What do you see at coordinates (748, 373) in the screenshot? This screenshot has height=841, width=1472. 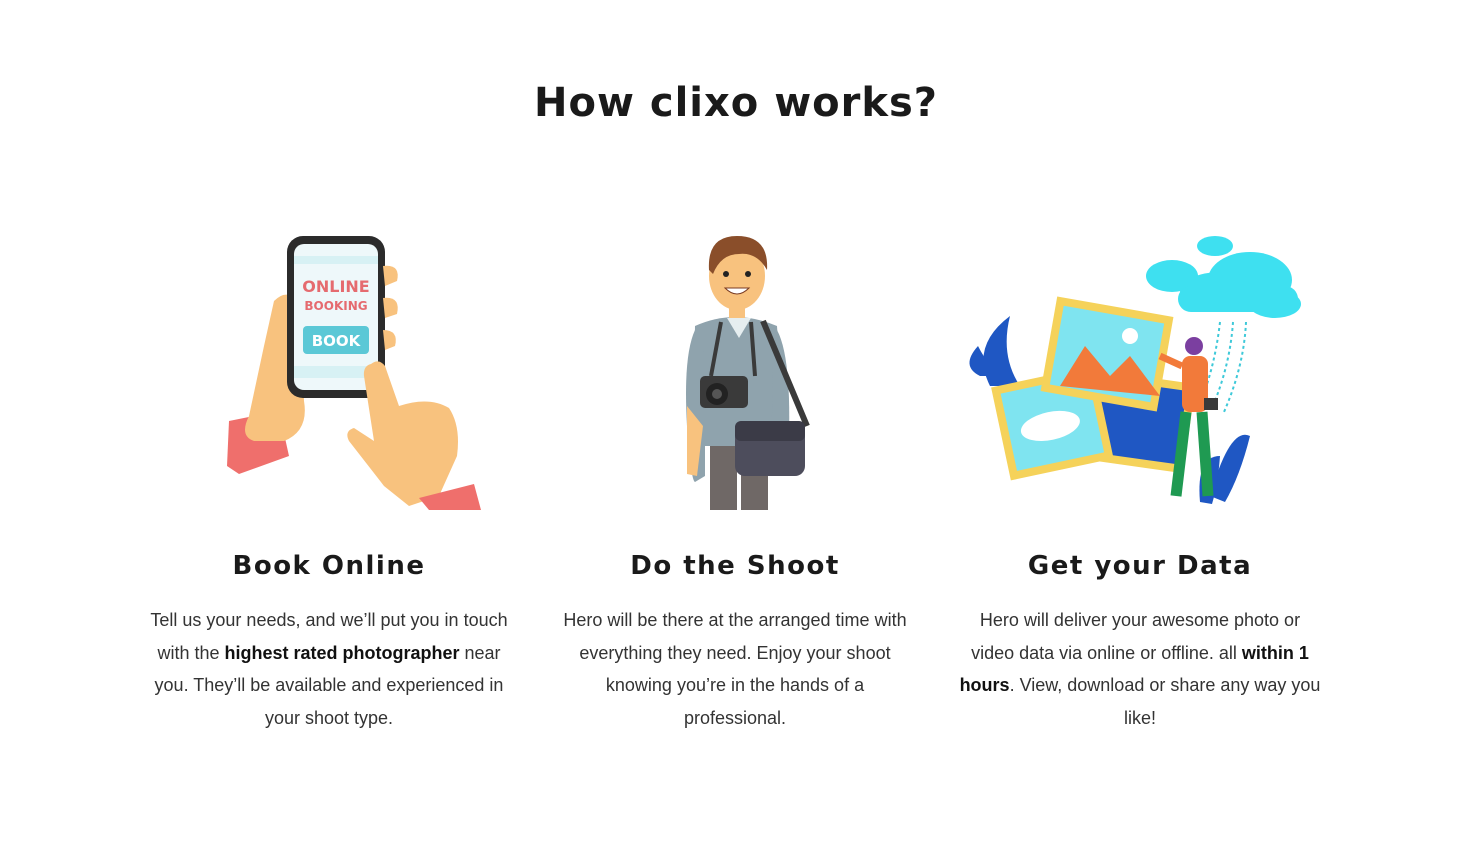 I see `photographer-illustration` at bounding box center [748, 373].